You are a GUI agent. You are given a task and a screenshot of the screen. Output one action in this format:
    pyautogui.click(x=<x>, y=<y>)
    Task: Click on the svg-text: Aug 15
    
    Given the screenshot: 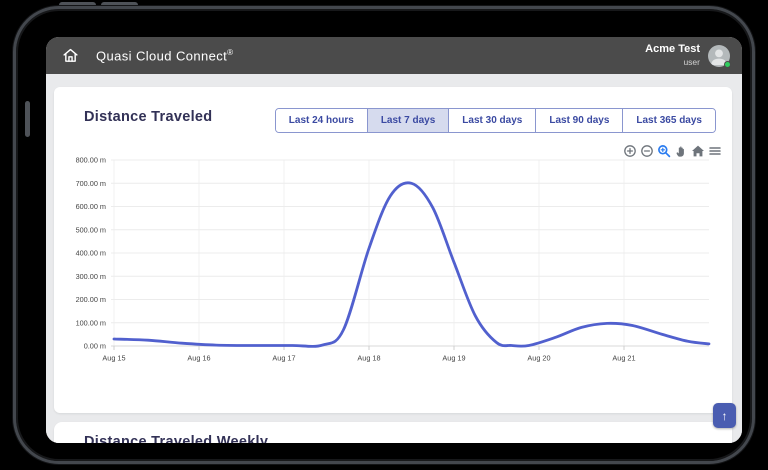 What is the action you would take?
    pyautogui.click(x=113, y=358)
    